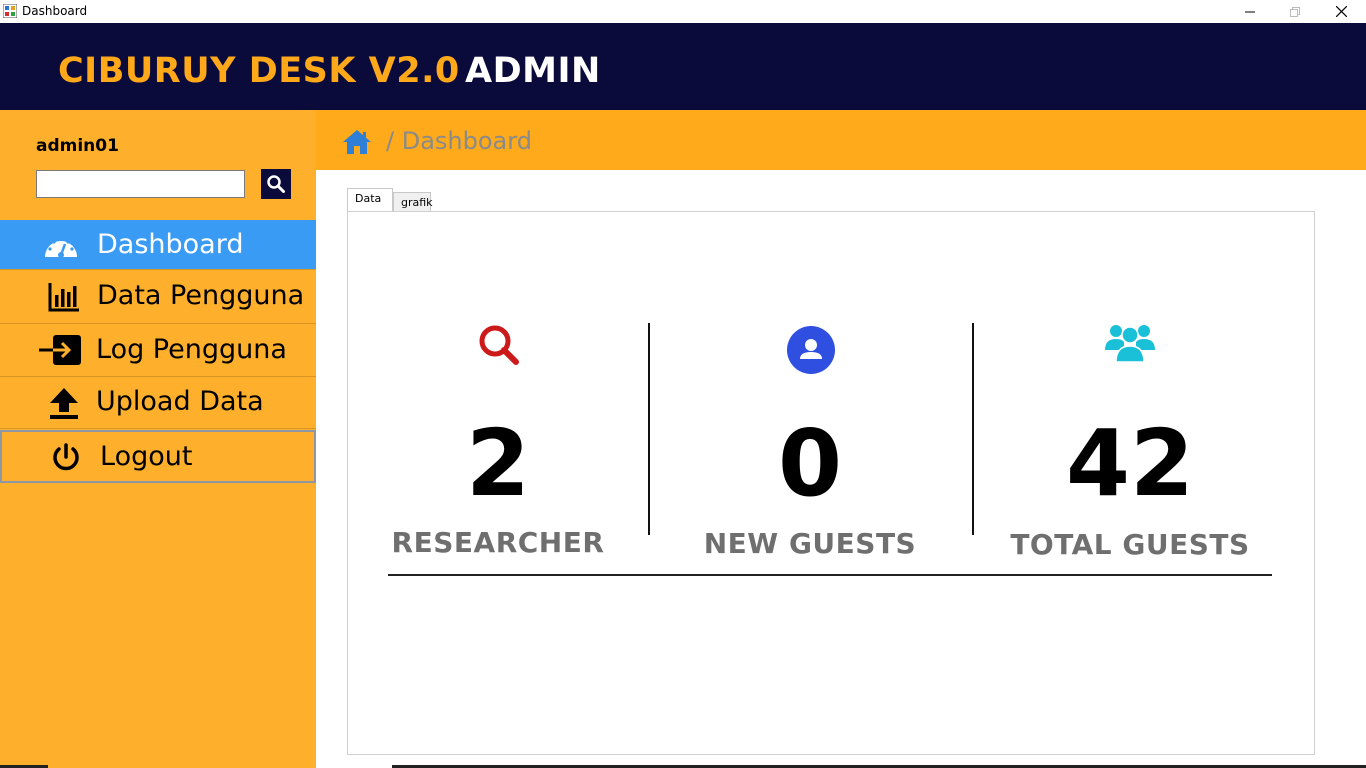  Describe the element at coordinates (77, 146) in the screenshot. I see `username-label: admin01` at that location.